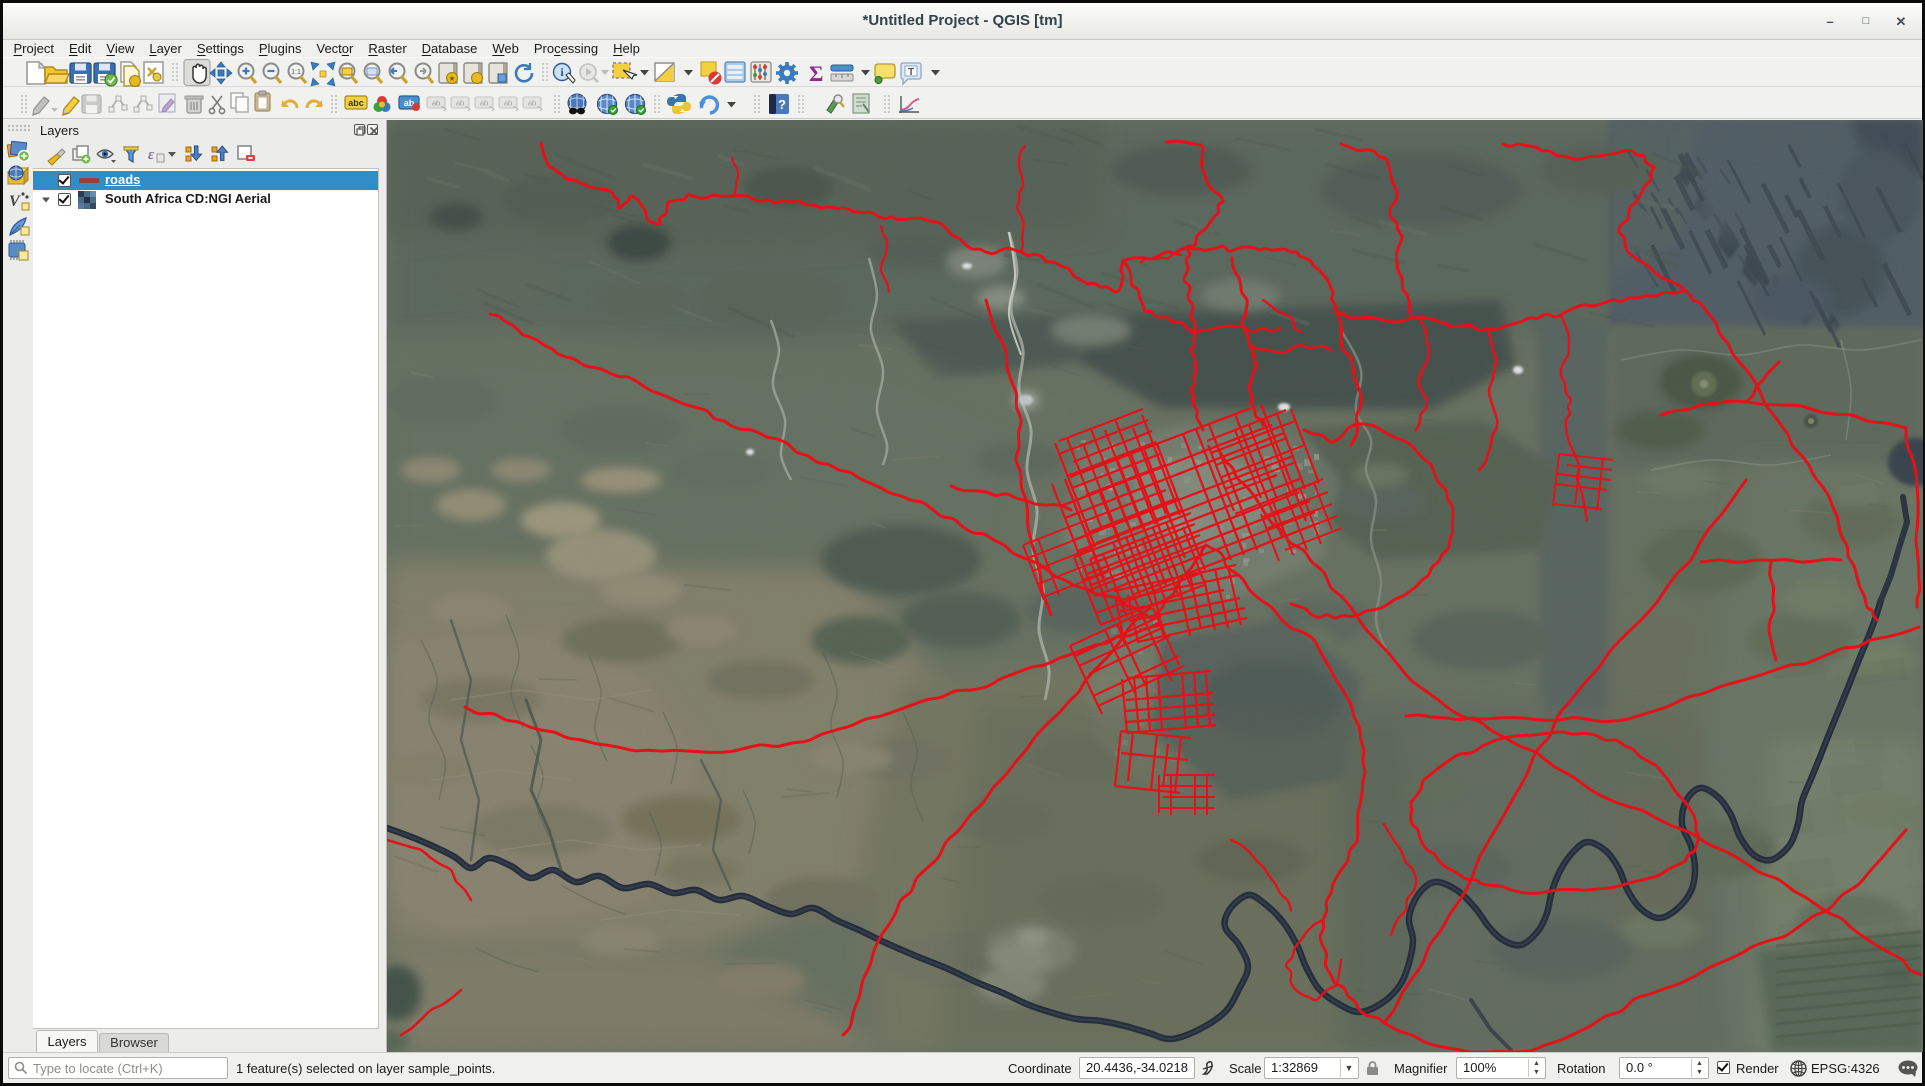 This screenshot has width=1925, height=1086. Describe the element at coordinates (296, 72) in the screenshot. I see `svg-text: 1:1` at that location.